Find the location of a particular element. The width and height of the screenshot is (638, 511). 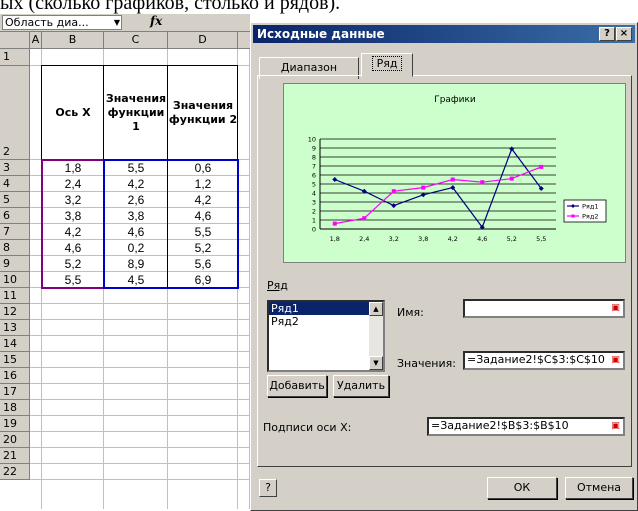

row-header: 12 is located at coordinates (15, 312).